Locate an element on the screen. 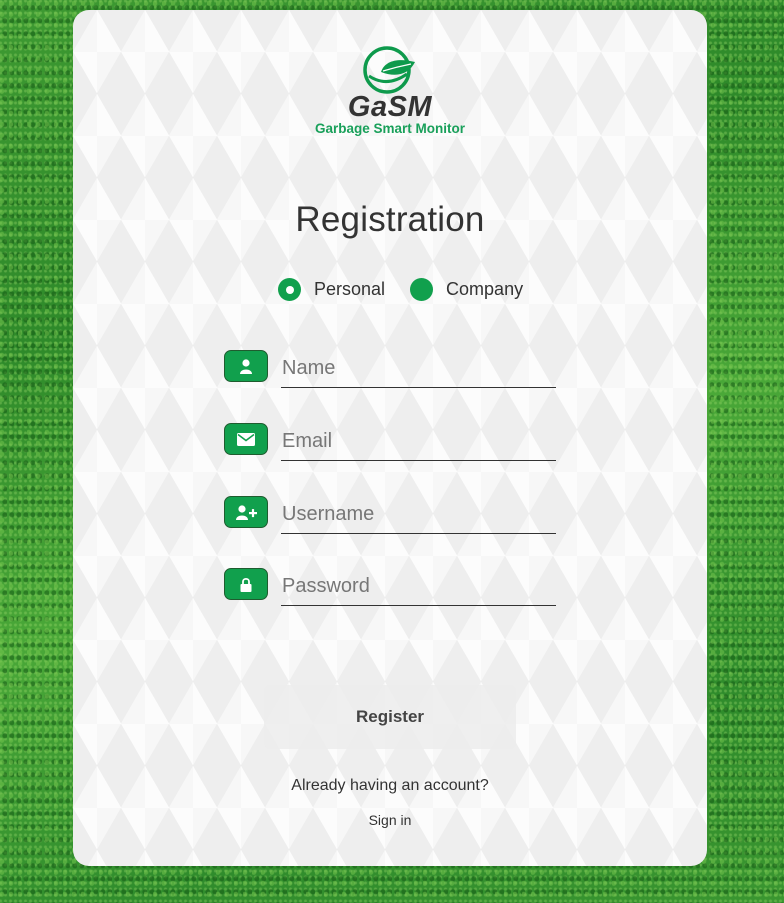 This screenshot has height=903, width=784. radio-company is located at coordinates (422, 289).